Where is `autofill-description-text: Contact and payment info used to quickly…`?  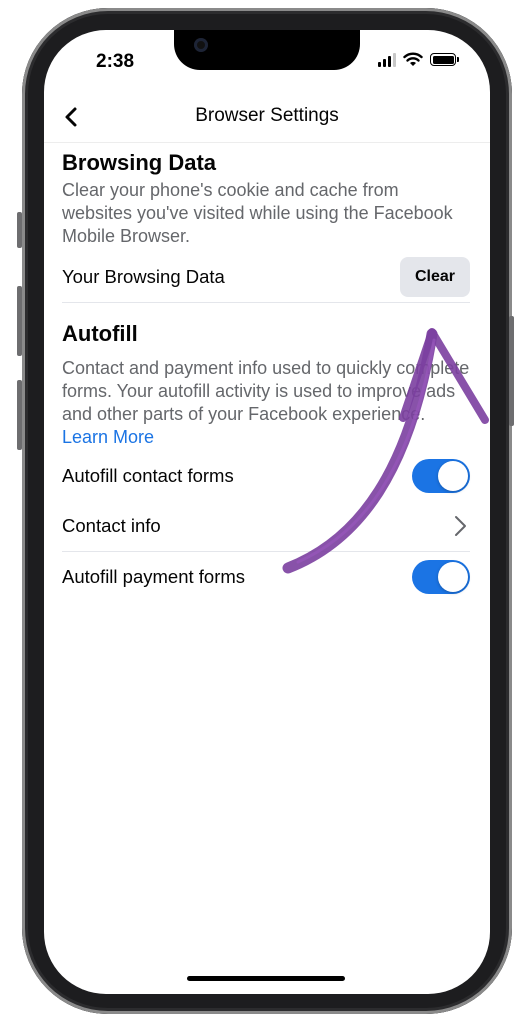 autofill-description-text: Contact and payment info used to quickly… is located at coordinates (266, 391).